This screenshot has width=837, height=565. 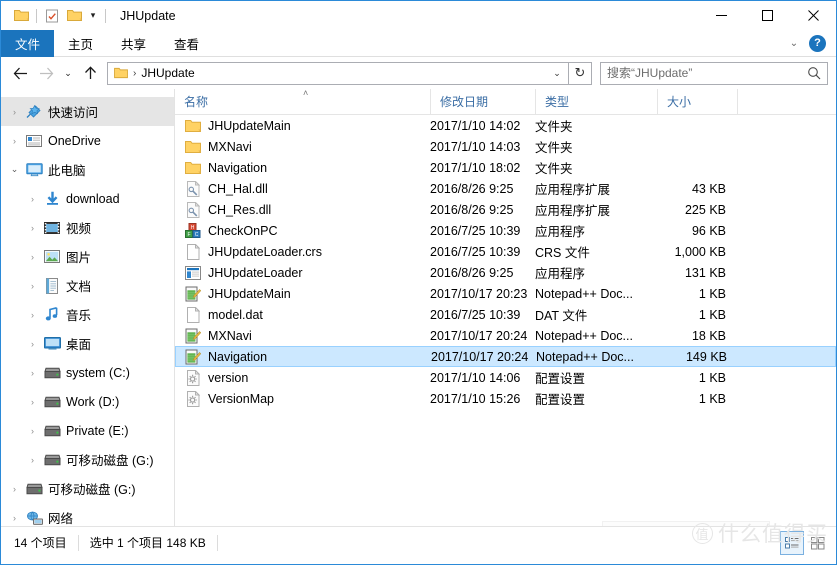 What do you see at coordinates (133, 43) in the screenshot?
I see `tab-share: 共享` at bounding box center [133, 43].